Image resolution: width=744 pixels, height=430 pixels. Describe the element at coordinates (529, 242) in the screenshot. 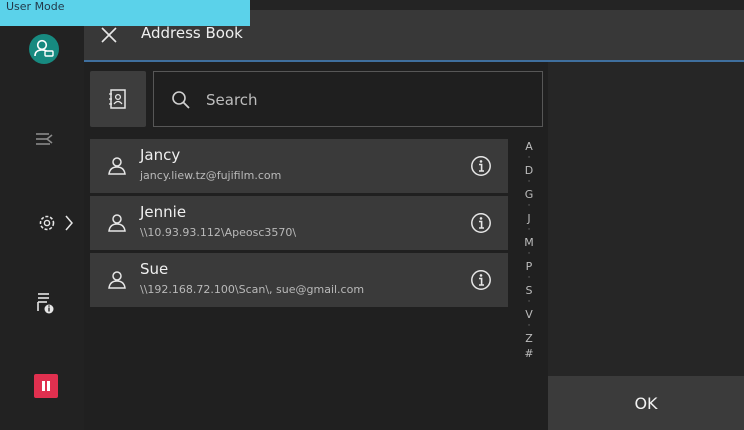

I see `index-letter: M` at that location.